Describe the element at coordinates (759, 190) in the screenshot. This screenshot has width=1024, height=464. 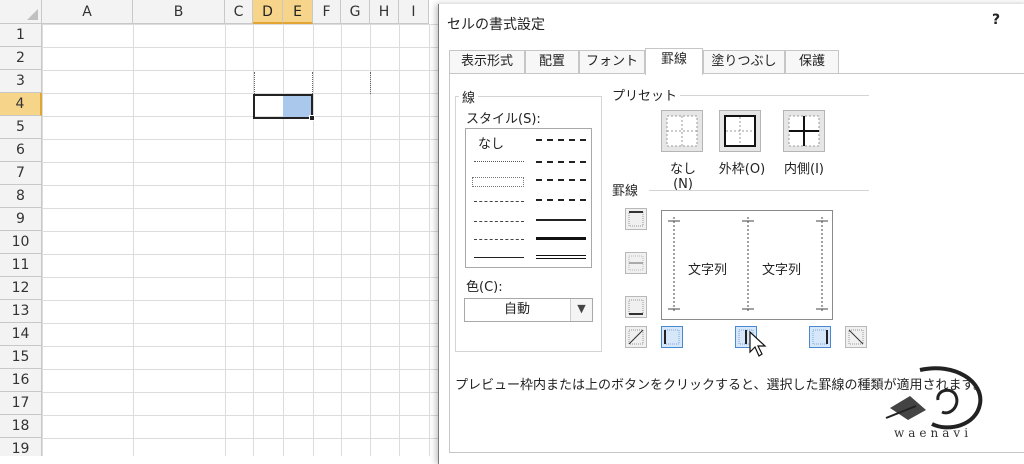
I see `border-separator` at that location.